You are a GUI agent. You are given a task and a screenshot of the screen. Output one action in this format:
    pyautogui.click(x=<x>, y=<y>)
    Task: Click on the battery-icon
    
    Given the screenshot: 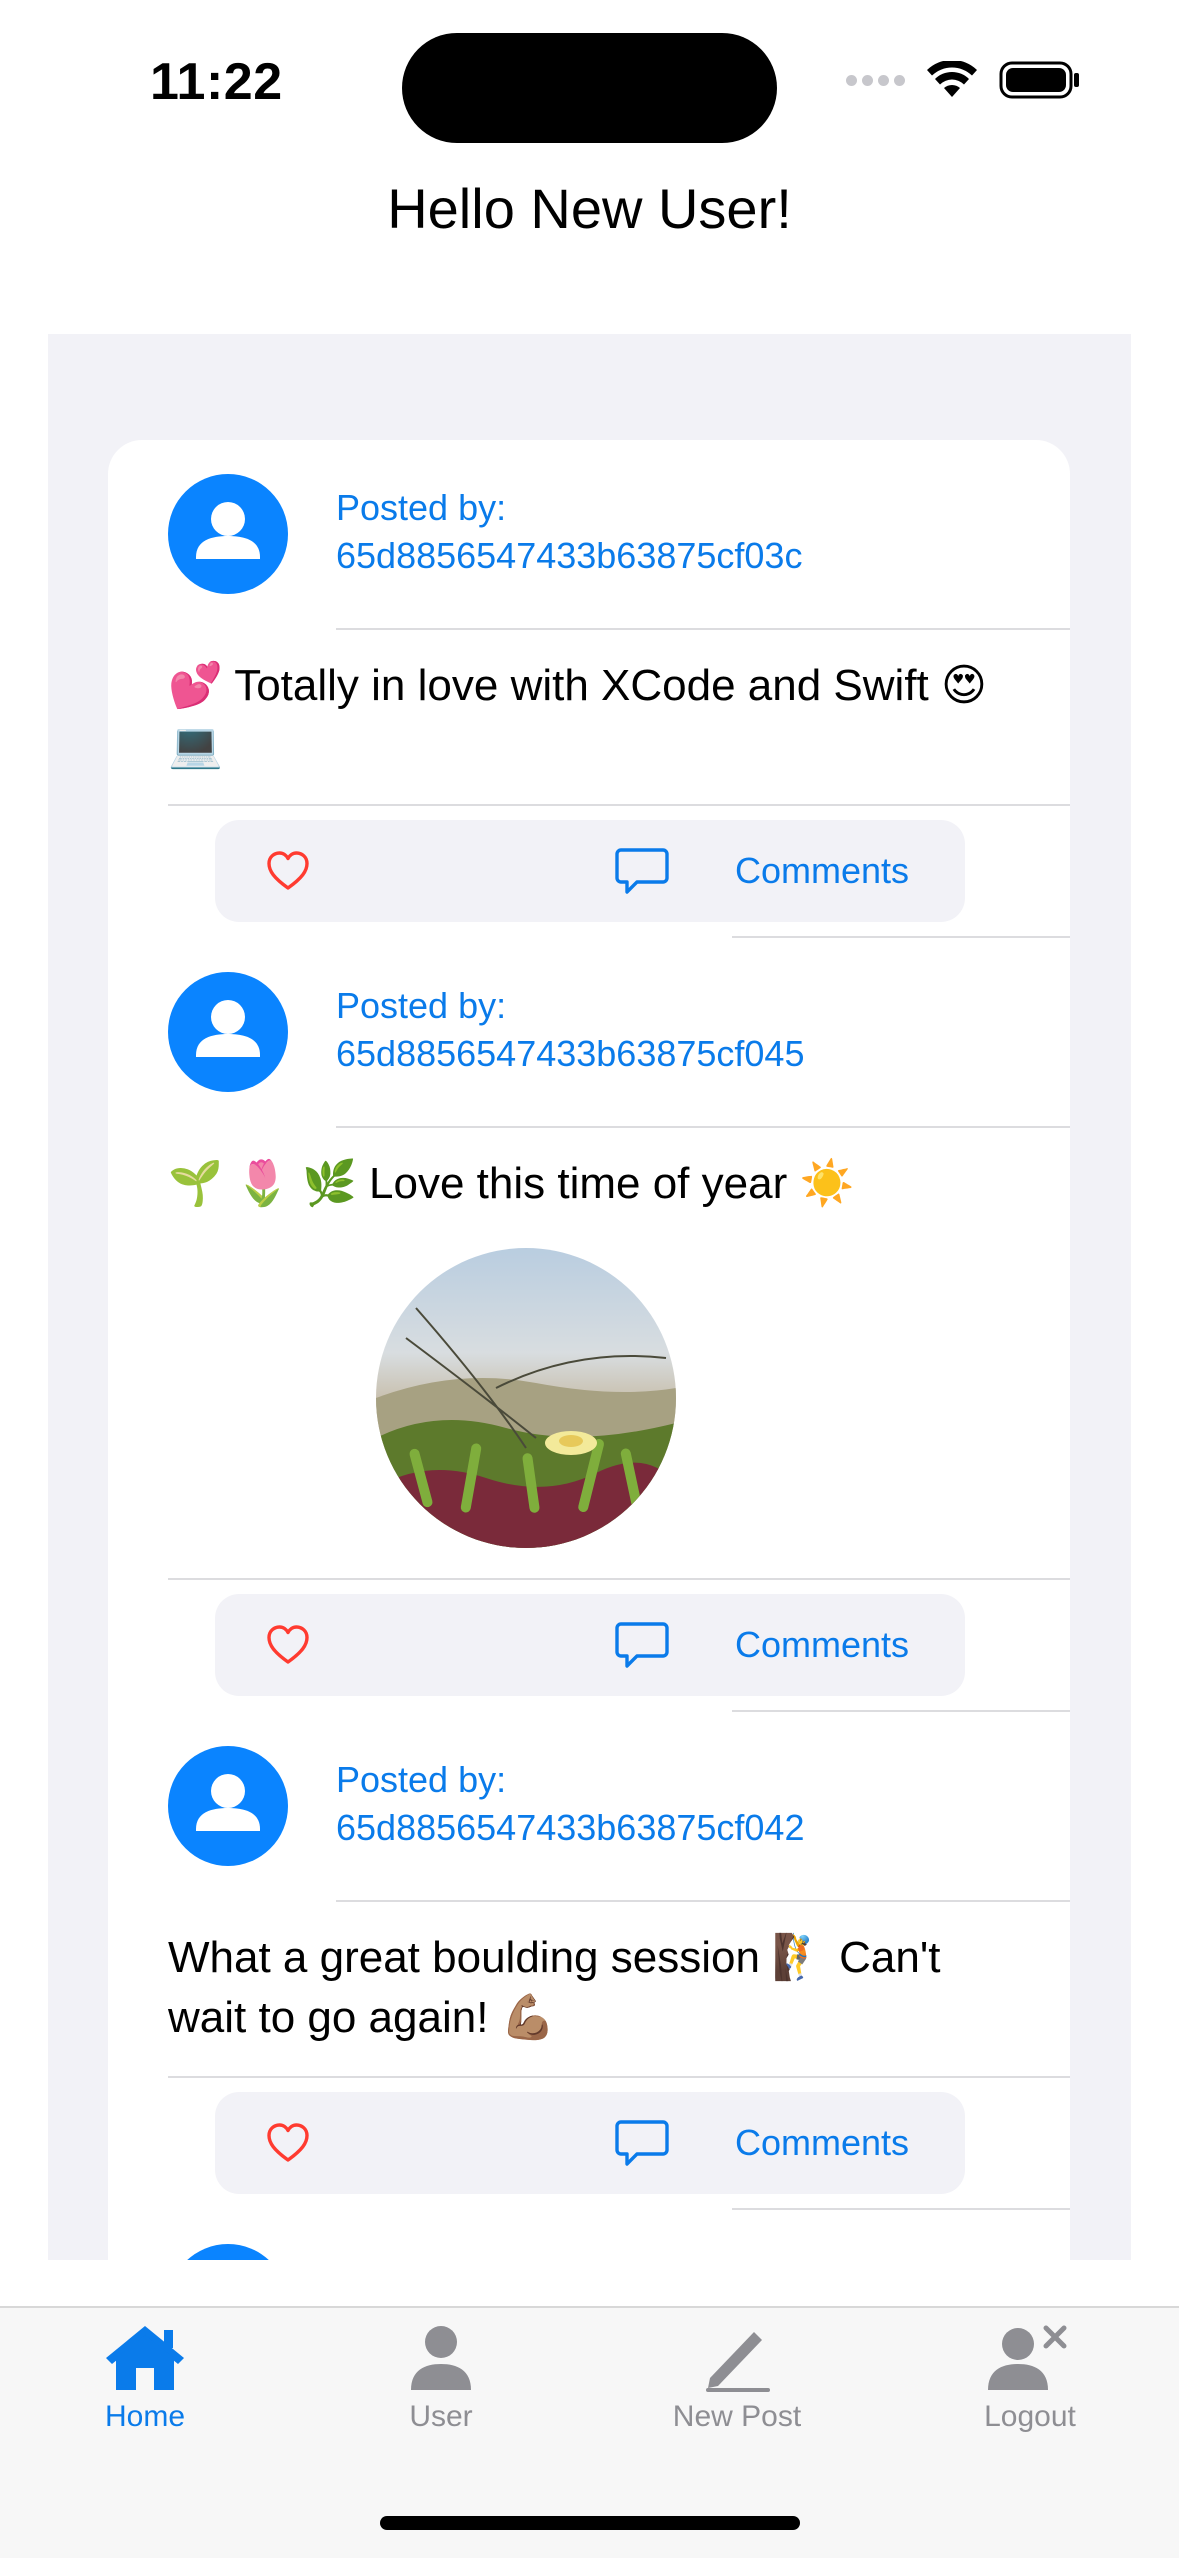 What is the action you would take?
    pyautogui.click(x=1039, y=80)
    